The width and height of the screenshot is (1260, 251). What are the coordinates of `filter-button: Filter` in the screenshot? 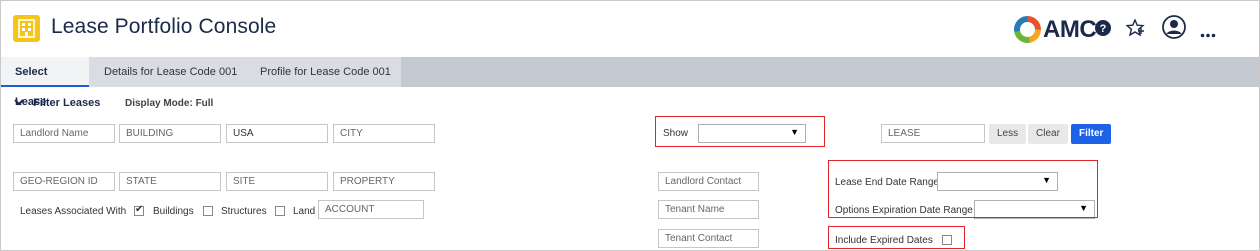 It's located at (1091, 134).